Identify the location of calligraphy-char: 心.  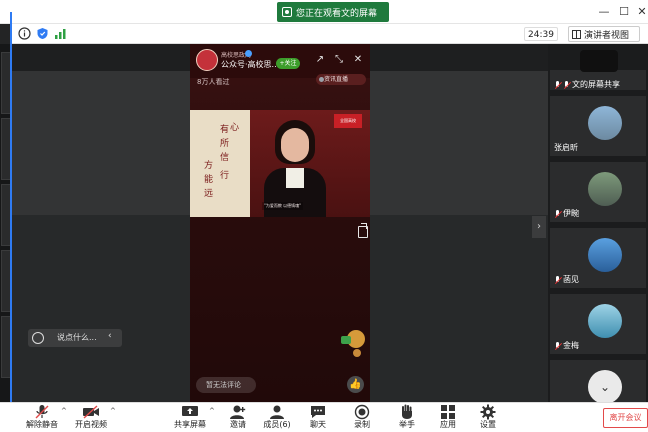
(235, 128).